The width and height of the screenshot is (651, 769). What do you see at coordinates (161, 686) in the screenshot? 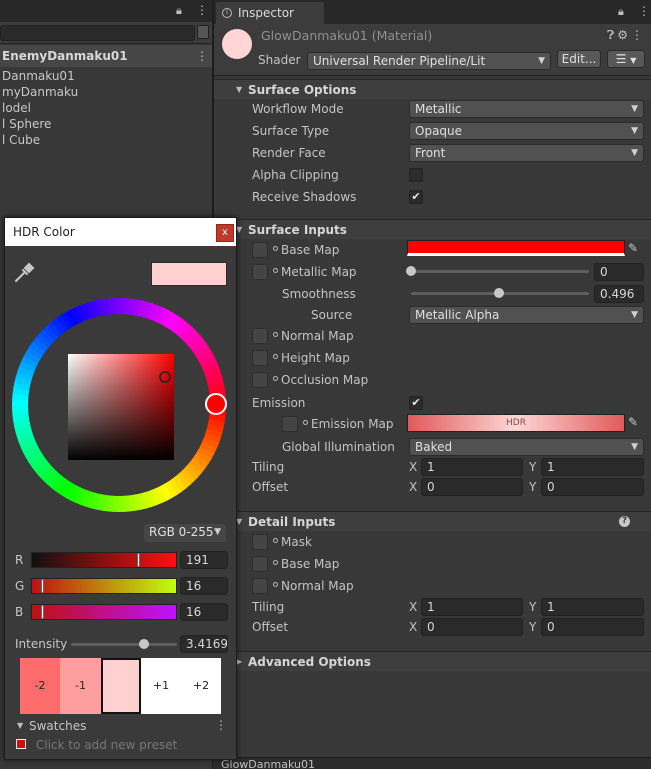
I see `intensity-preset-plus1: +1` at bounding box center [161, 686].